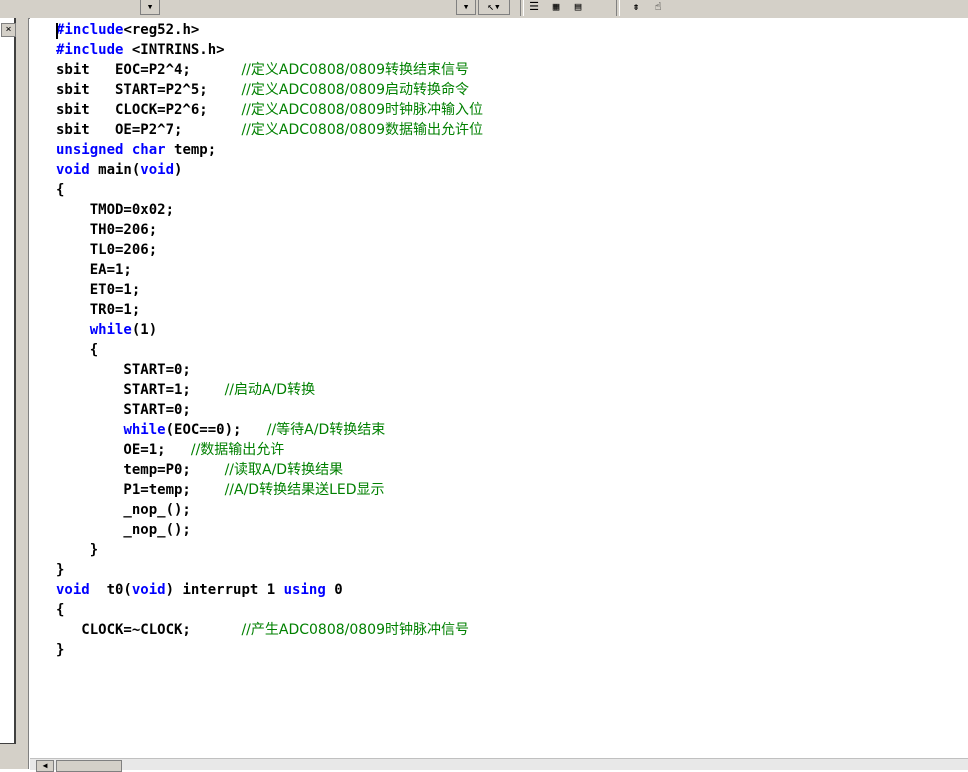 The image size is (968, 772). Describe the element at coordinates (269, 130) in the screenshot. I see `code-line-6: sbit OE=P2^7; //定义ADC0808/0809数据输出允许位` at that location.